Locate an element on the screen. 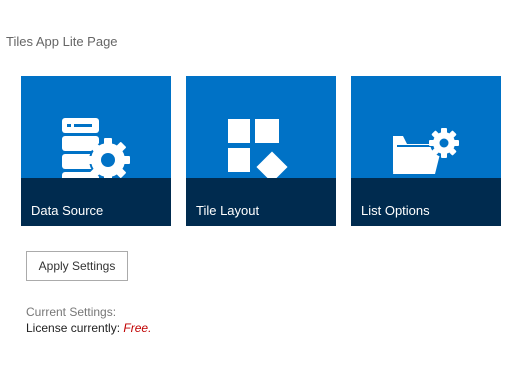 The image size is (512, 384). tile-tile-layout: Tile Layout is located at coordinates (261, 151).